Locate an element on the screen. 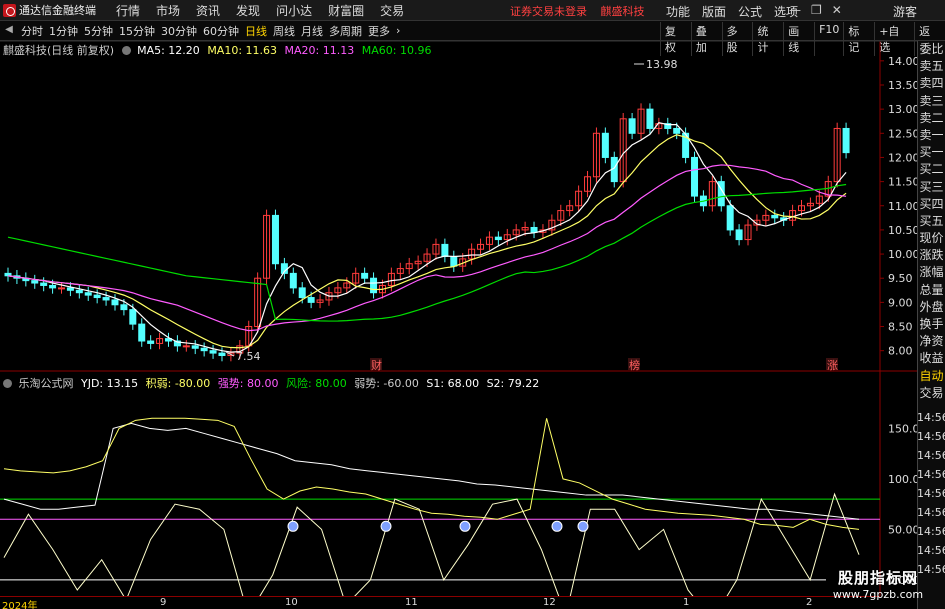  date-label: 9 is located at coordinates (163, 602).